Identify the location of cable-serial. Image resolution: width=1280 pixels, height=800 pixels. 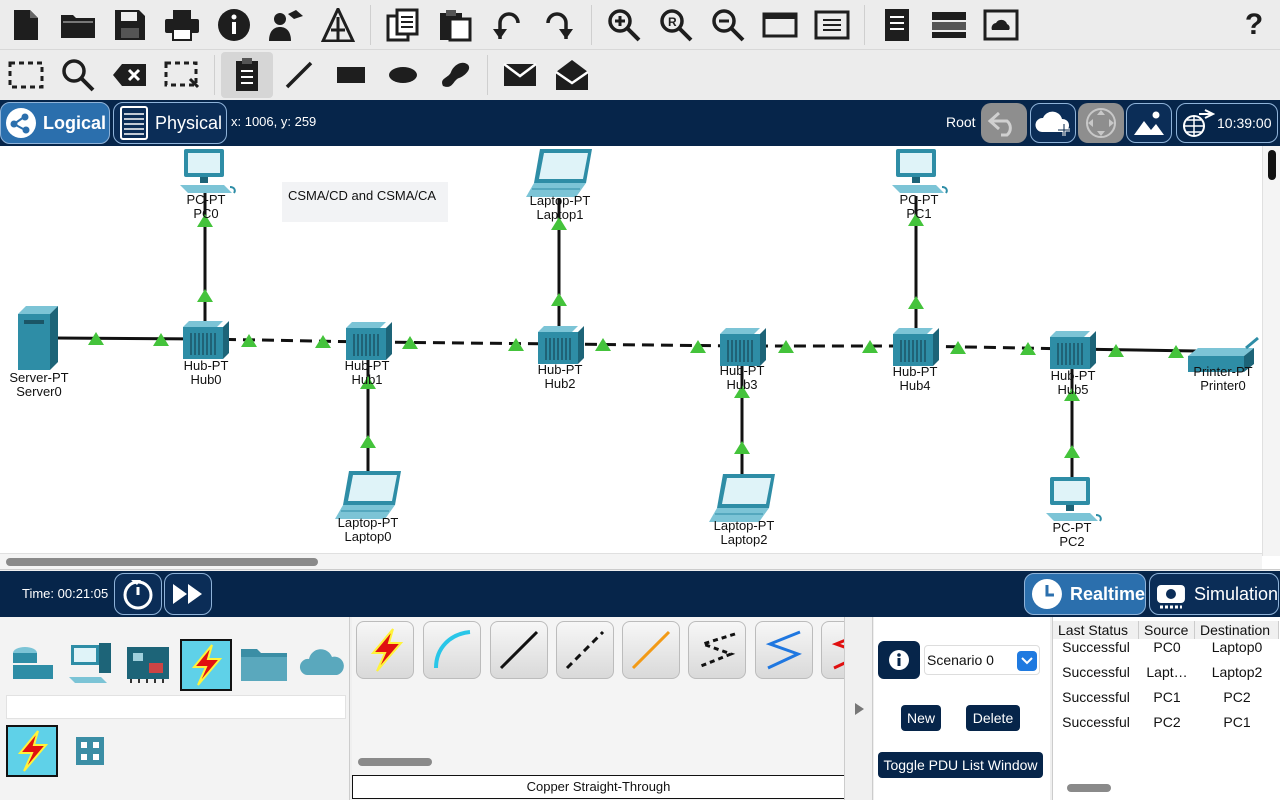
(832, 650).